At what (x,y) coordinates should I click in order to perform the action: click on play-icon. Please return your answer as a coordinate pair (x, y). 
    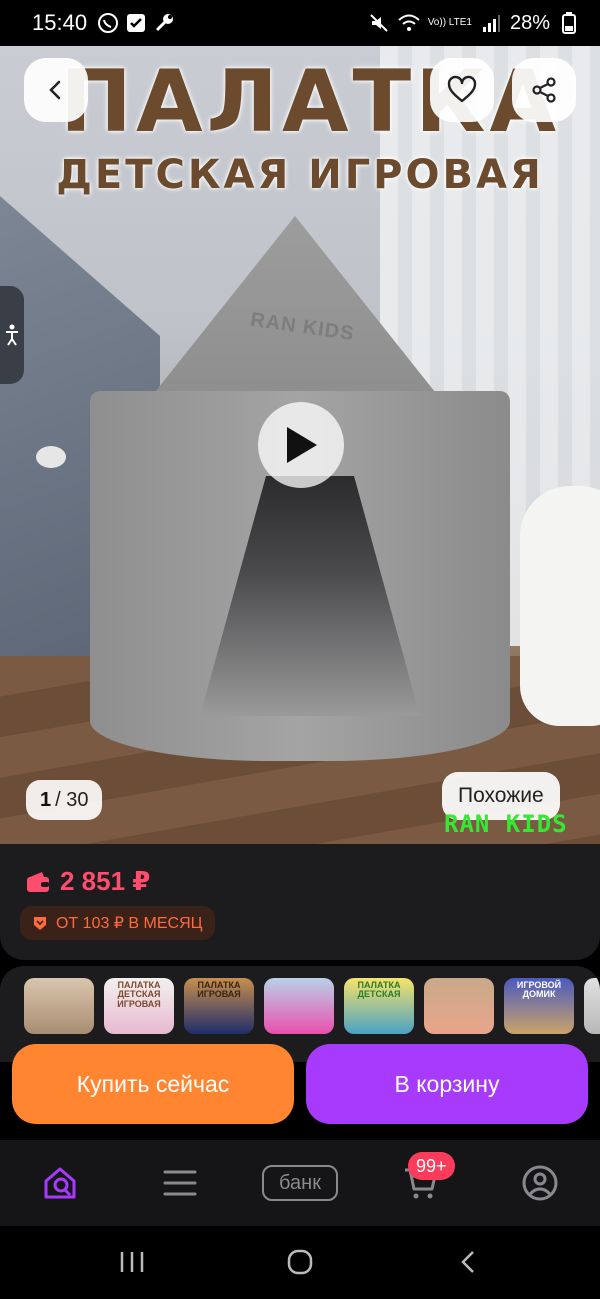
    Looking at the image, I should click on (302, 445).